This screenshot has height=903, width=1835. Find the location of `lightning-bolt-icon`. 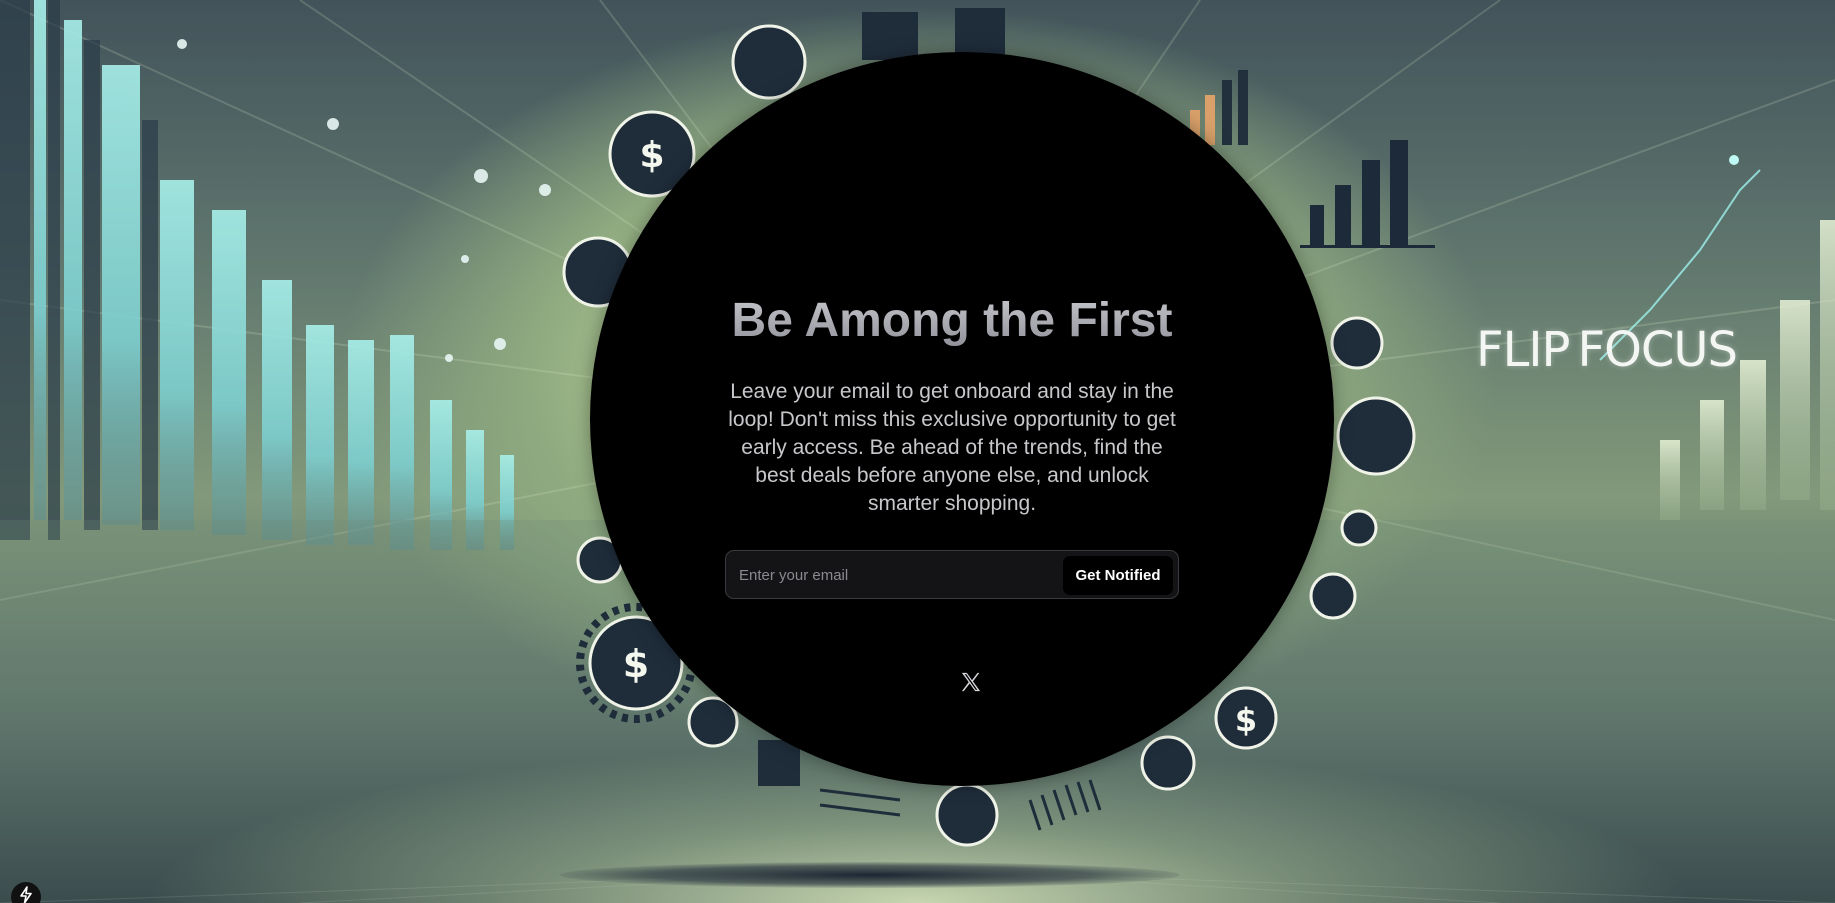

lightning-bolt-icon is located at coordinates (26, 894).